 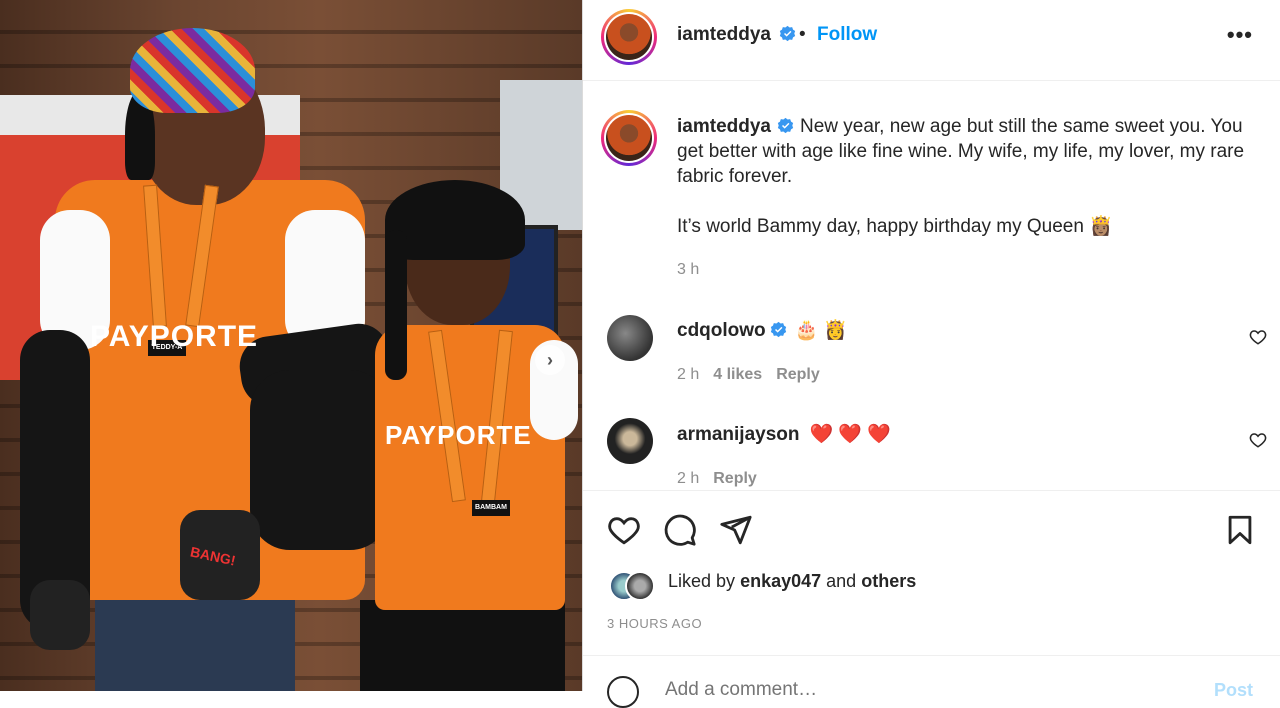 I want to click on comment-row: armanijayson ❤️ ❤️ ❤️, so click(x=784, y=434).